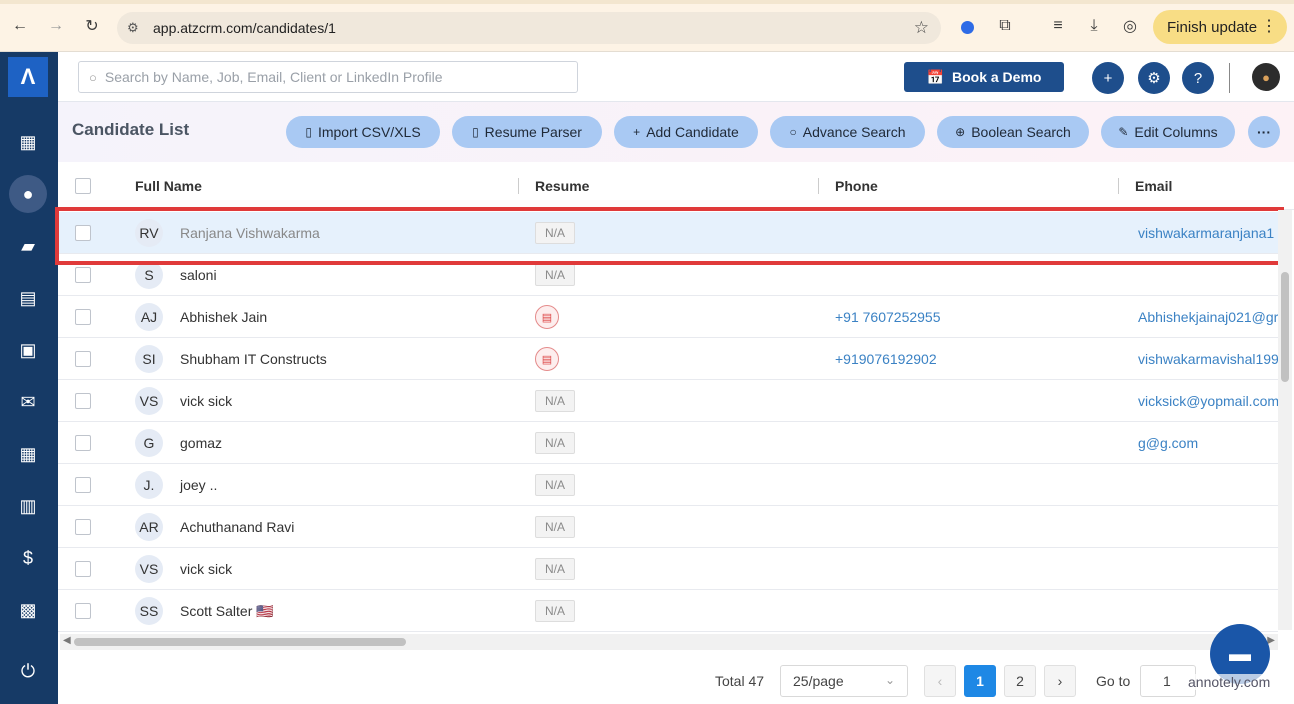  I want to click on page-button-2: 2, so click(1020, 681).